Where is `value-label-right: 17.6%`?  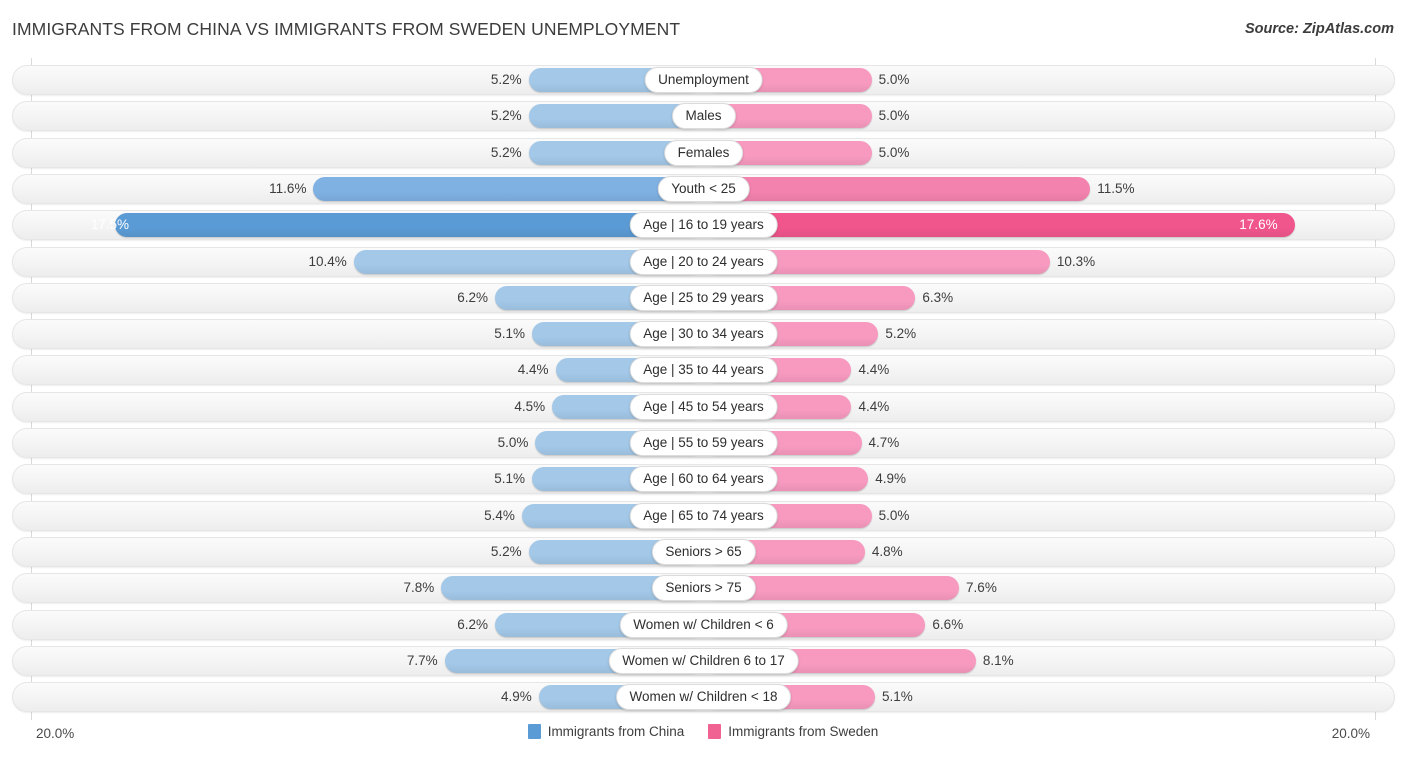 value-label-right: 17.6% is located at coordinates (1258, 225).